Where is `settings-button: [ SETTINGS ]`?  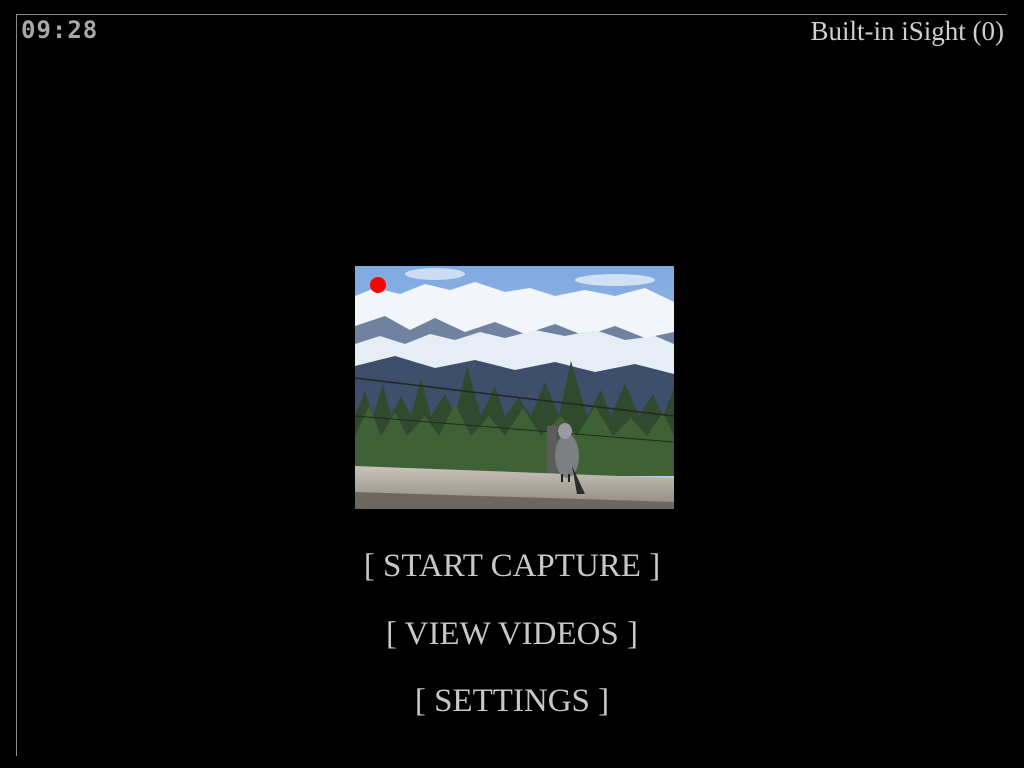
settings-button: [ SETTINGS ] is located at coordinates (512, 701).